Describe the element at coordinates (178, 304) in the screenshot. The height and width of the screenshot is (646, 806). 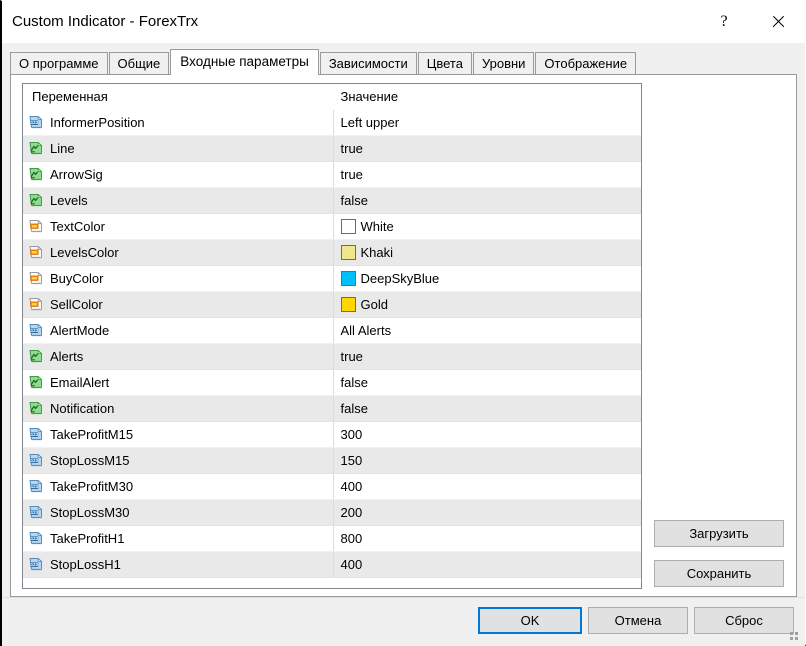
I see `parameter-name-cell: SellColor` at that location.